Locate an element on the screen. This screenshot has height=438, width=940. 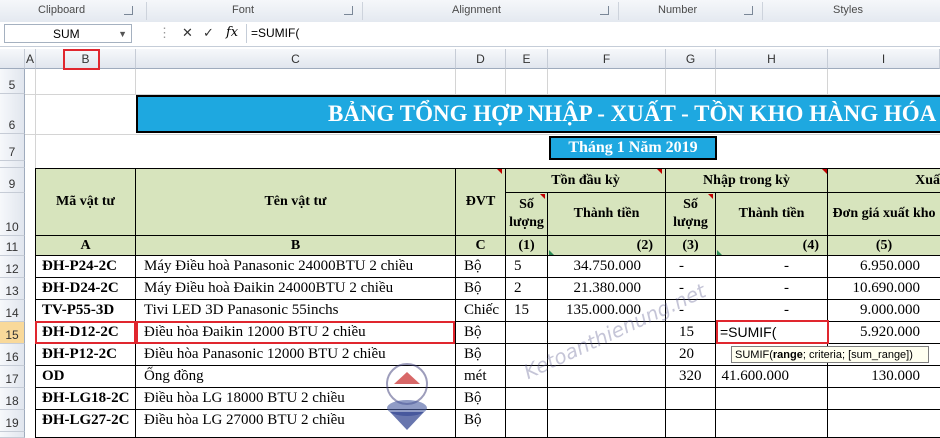
enter-icon: ✓ is located at coordinates (208, 33).